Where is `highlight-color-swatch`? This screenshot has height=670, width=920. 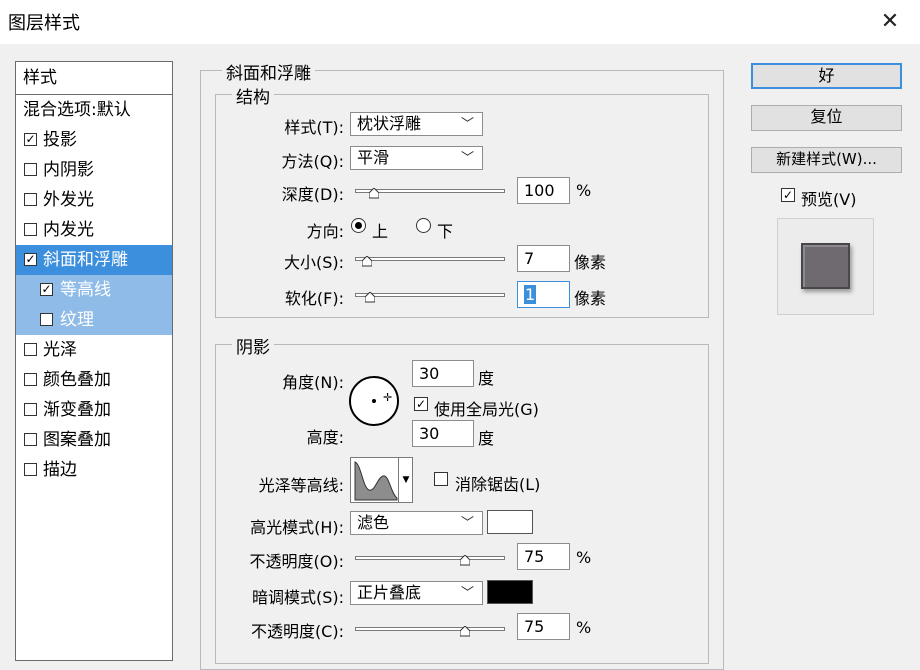
highlight-color-swatch is located at coordinates (510, 522).